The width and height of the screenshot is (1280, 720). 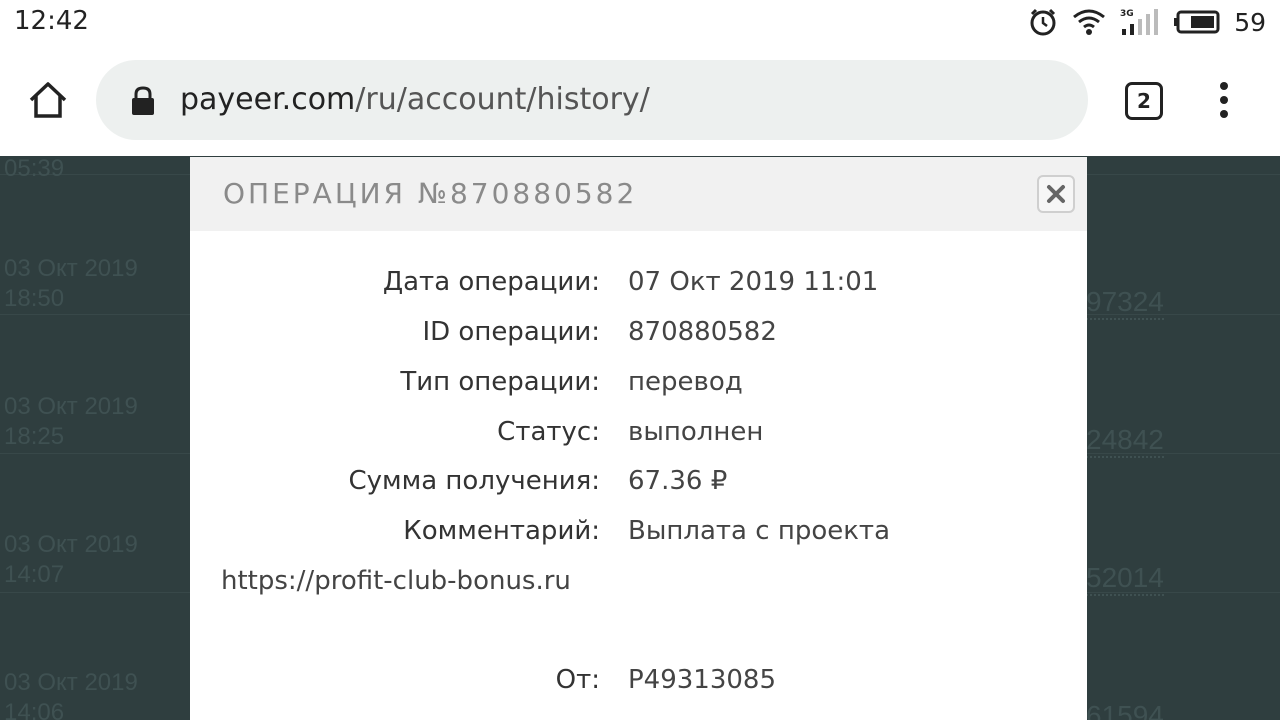 What do you see at coordinates (1089, 22) in the screenshot?
I see `wifi-icon` at bounding box center [1089, 22].